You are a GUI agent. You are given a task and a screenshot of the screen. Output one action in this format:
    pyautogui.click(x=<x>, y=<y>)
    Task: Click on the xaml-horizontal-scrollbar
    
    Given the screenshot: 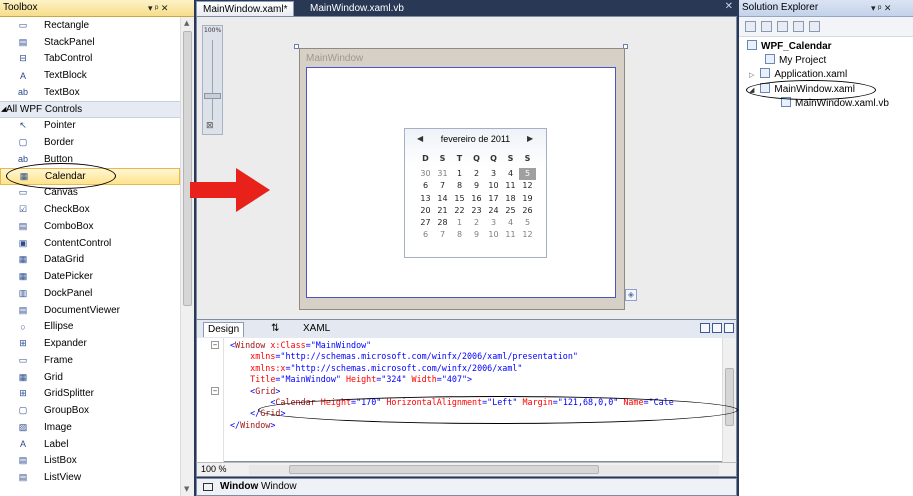 What is the action you would take?
    pyautogui.click(x=484, y=470)
    